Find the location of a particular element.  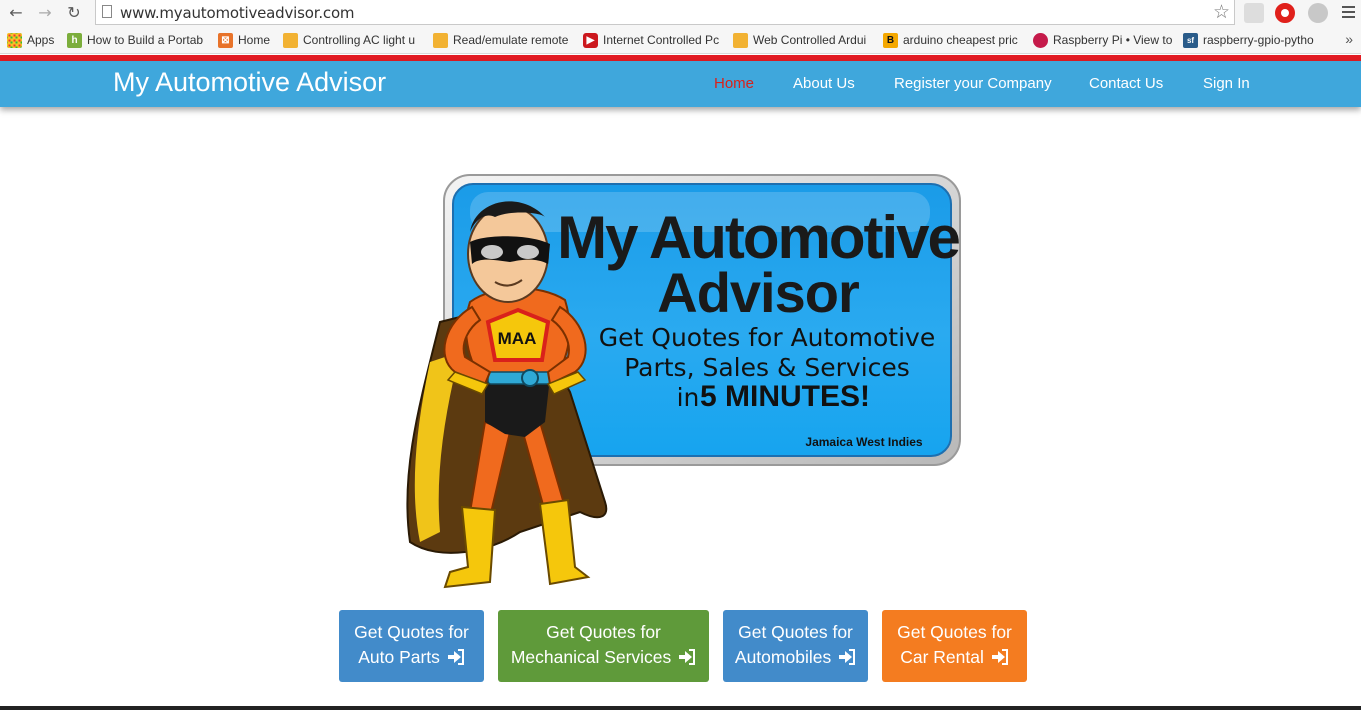

site-brand: My Automotive Advisor is located at coordinates (249, 82).